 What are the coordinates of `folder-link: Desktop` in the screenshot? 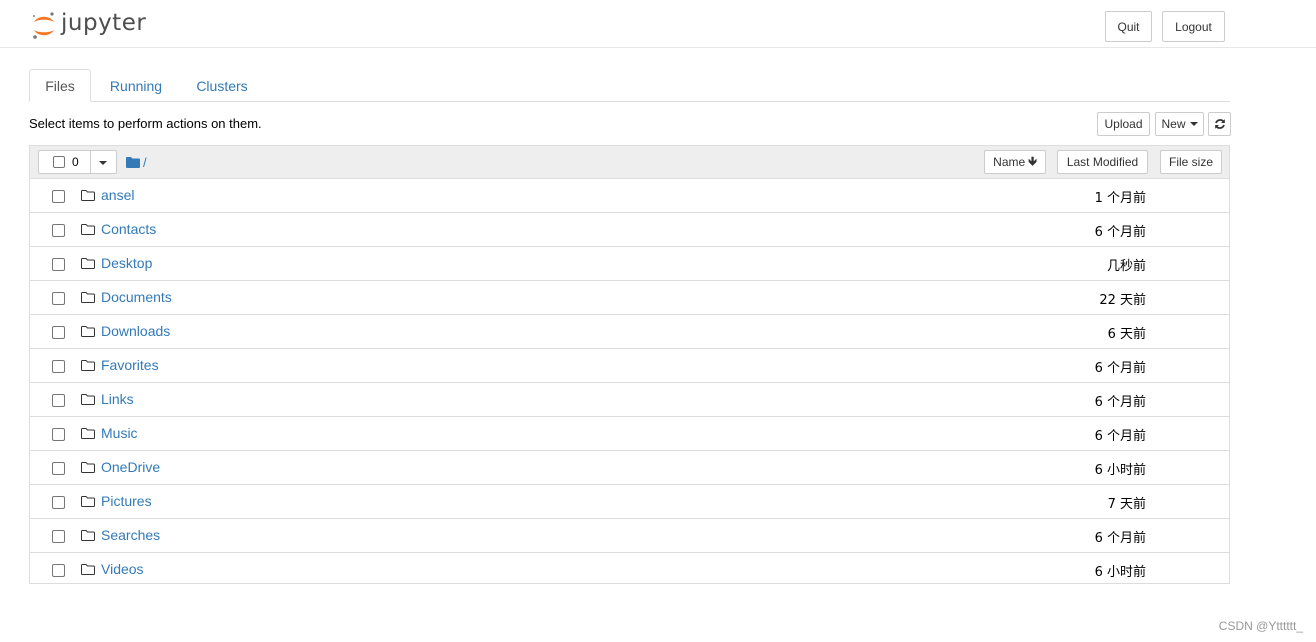 It's located at (126, 263).